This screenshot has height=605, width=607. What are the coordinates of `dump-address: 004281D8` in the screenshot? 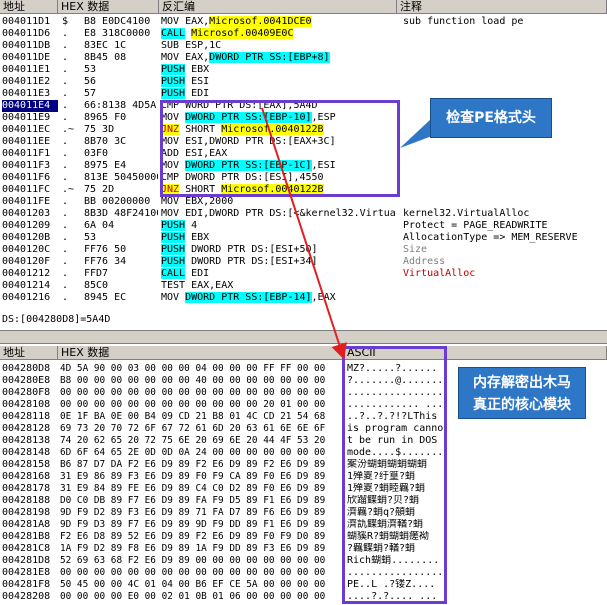 It's located at (26, 560).